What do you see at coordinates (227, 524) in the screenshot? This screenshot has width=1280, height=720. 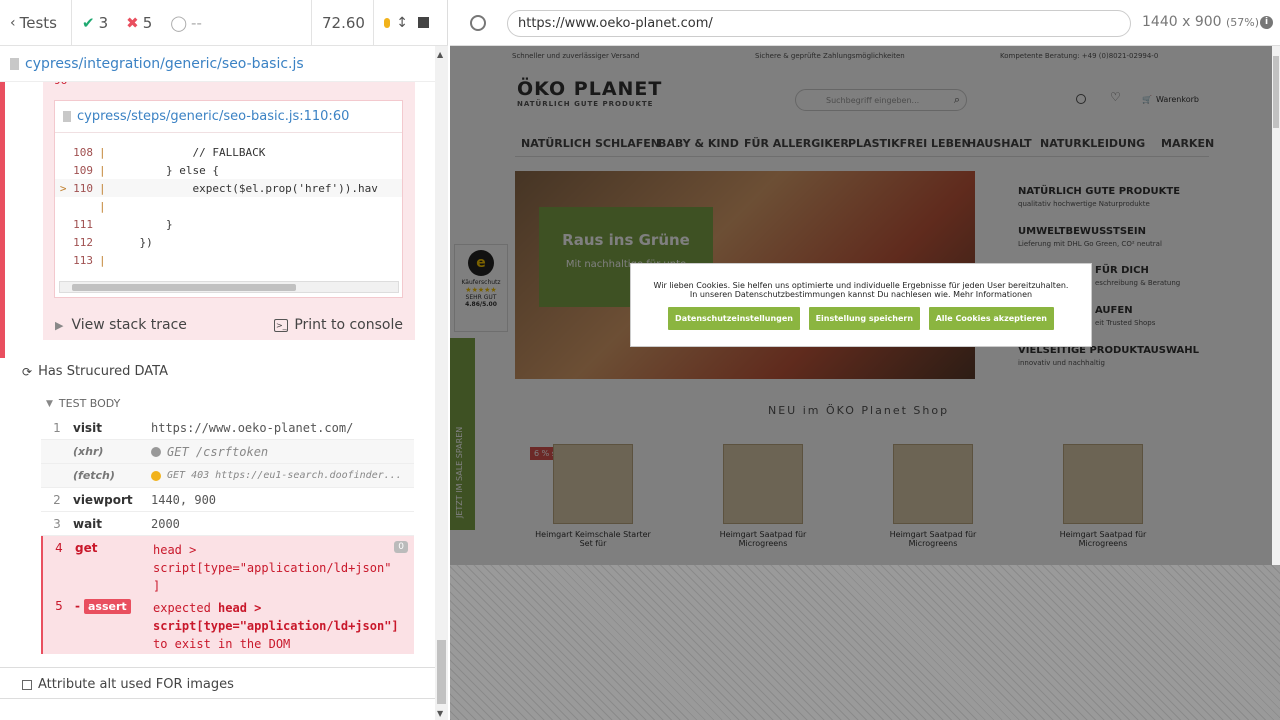 I see `command-wait: 3 wait 2000` at bounding box center [227, 524].